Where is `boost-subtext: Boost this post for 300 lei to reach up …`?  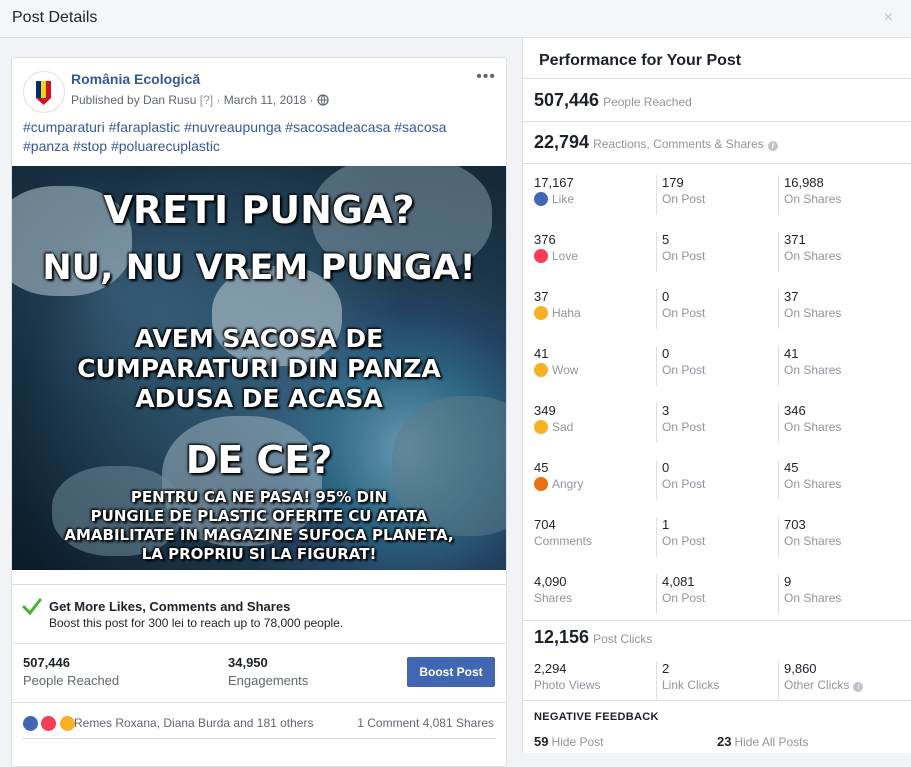 boost-subtext: Boost this post for 300 lei to reach up … is located at coordinates (196, 623).